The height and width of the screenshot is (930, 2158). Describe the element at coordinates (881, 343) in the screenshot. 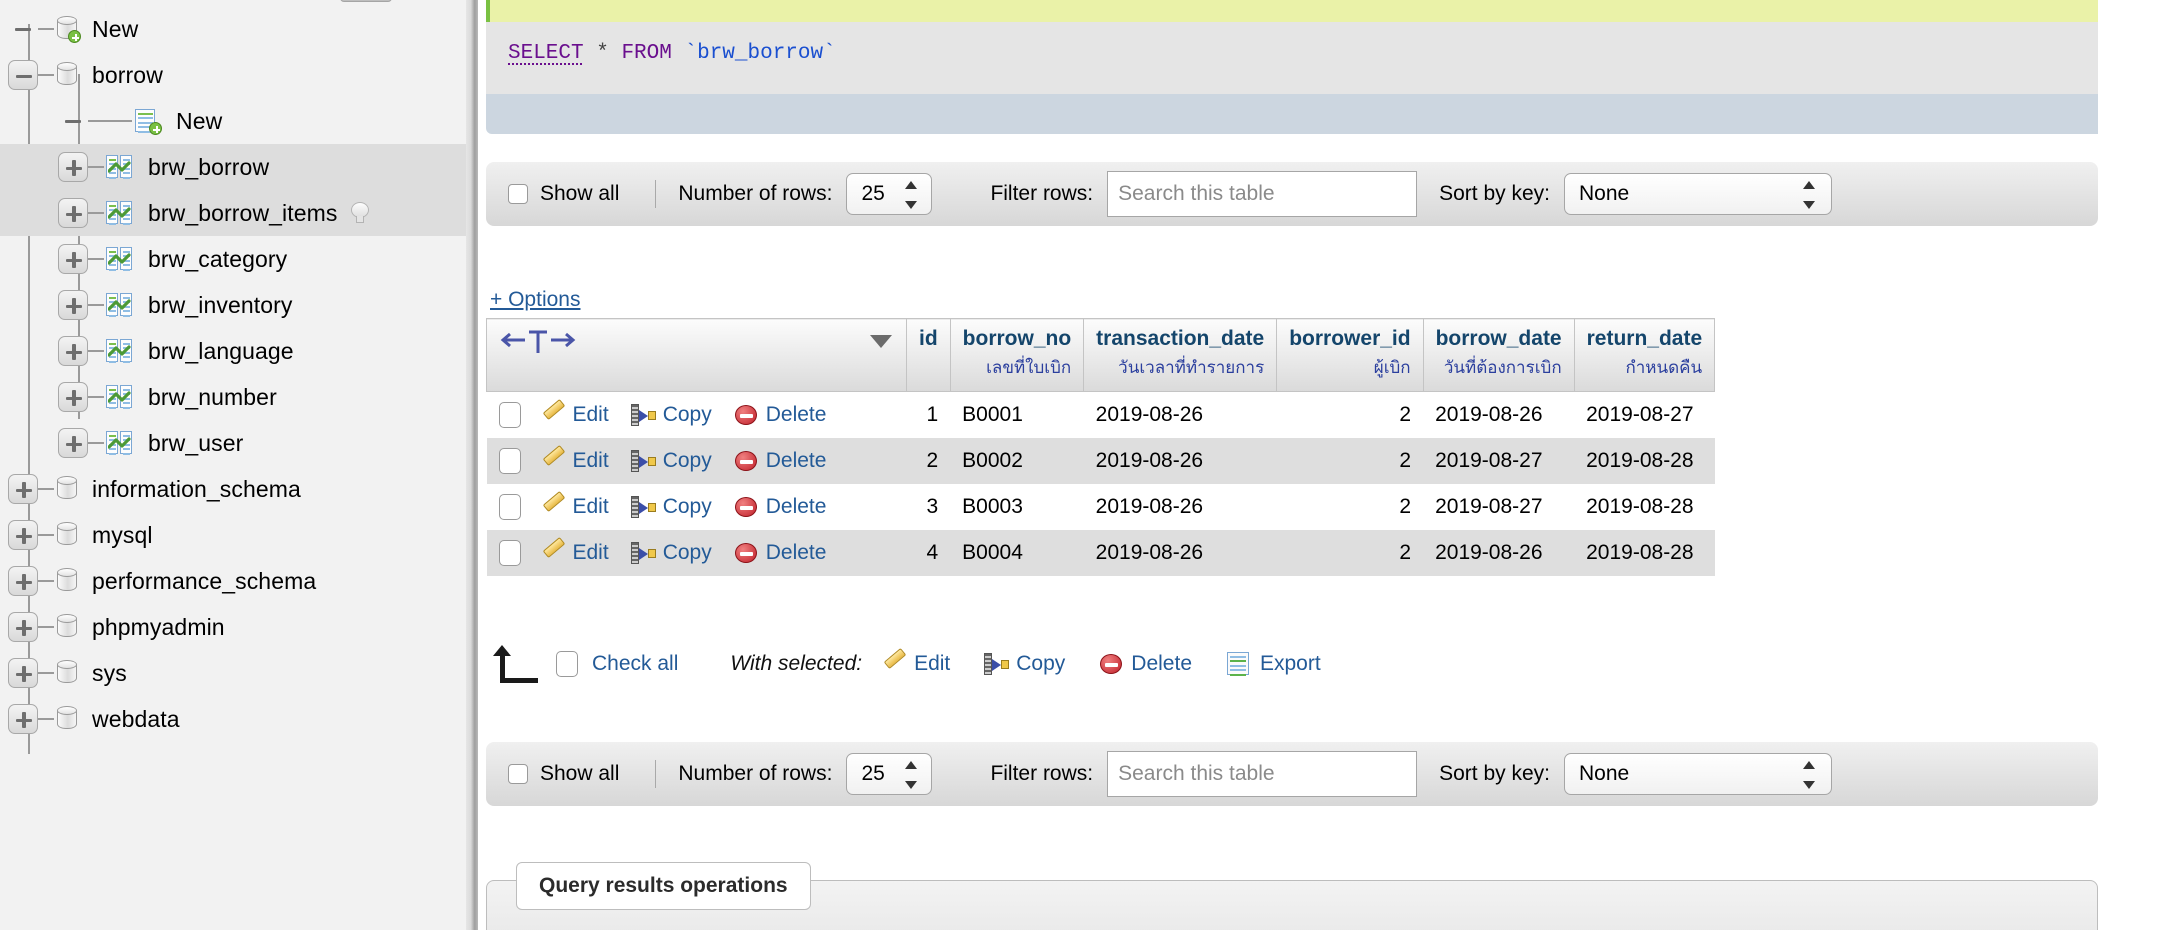

I see `column-menu-chevron-icon` at that location.